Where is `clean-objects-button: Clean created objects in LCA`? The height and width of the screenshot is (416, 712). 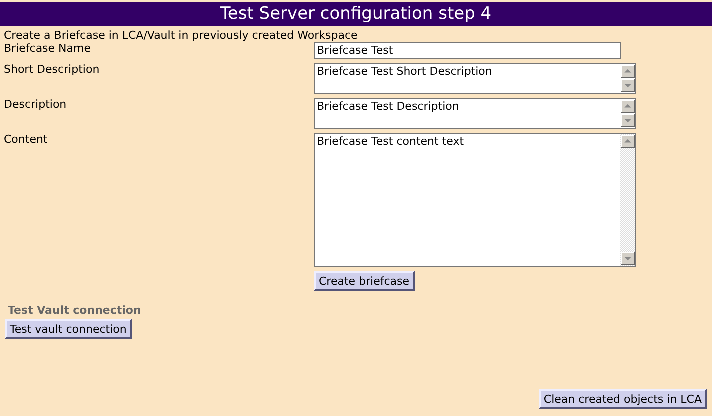 clean-objects-button: Clean created objects in LCA is located at coordinates (622, 399).